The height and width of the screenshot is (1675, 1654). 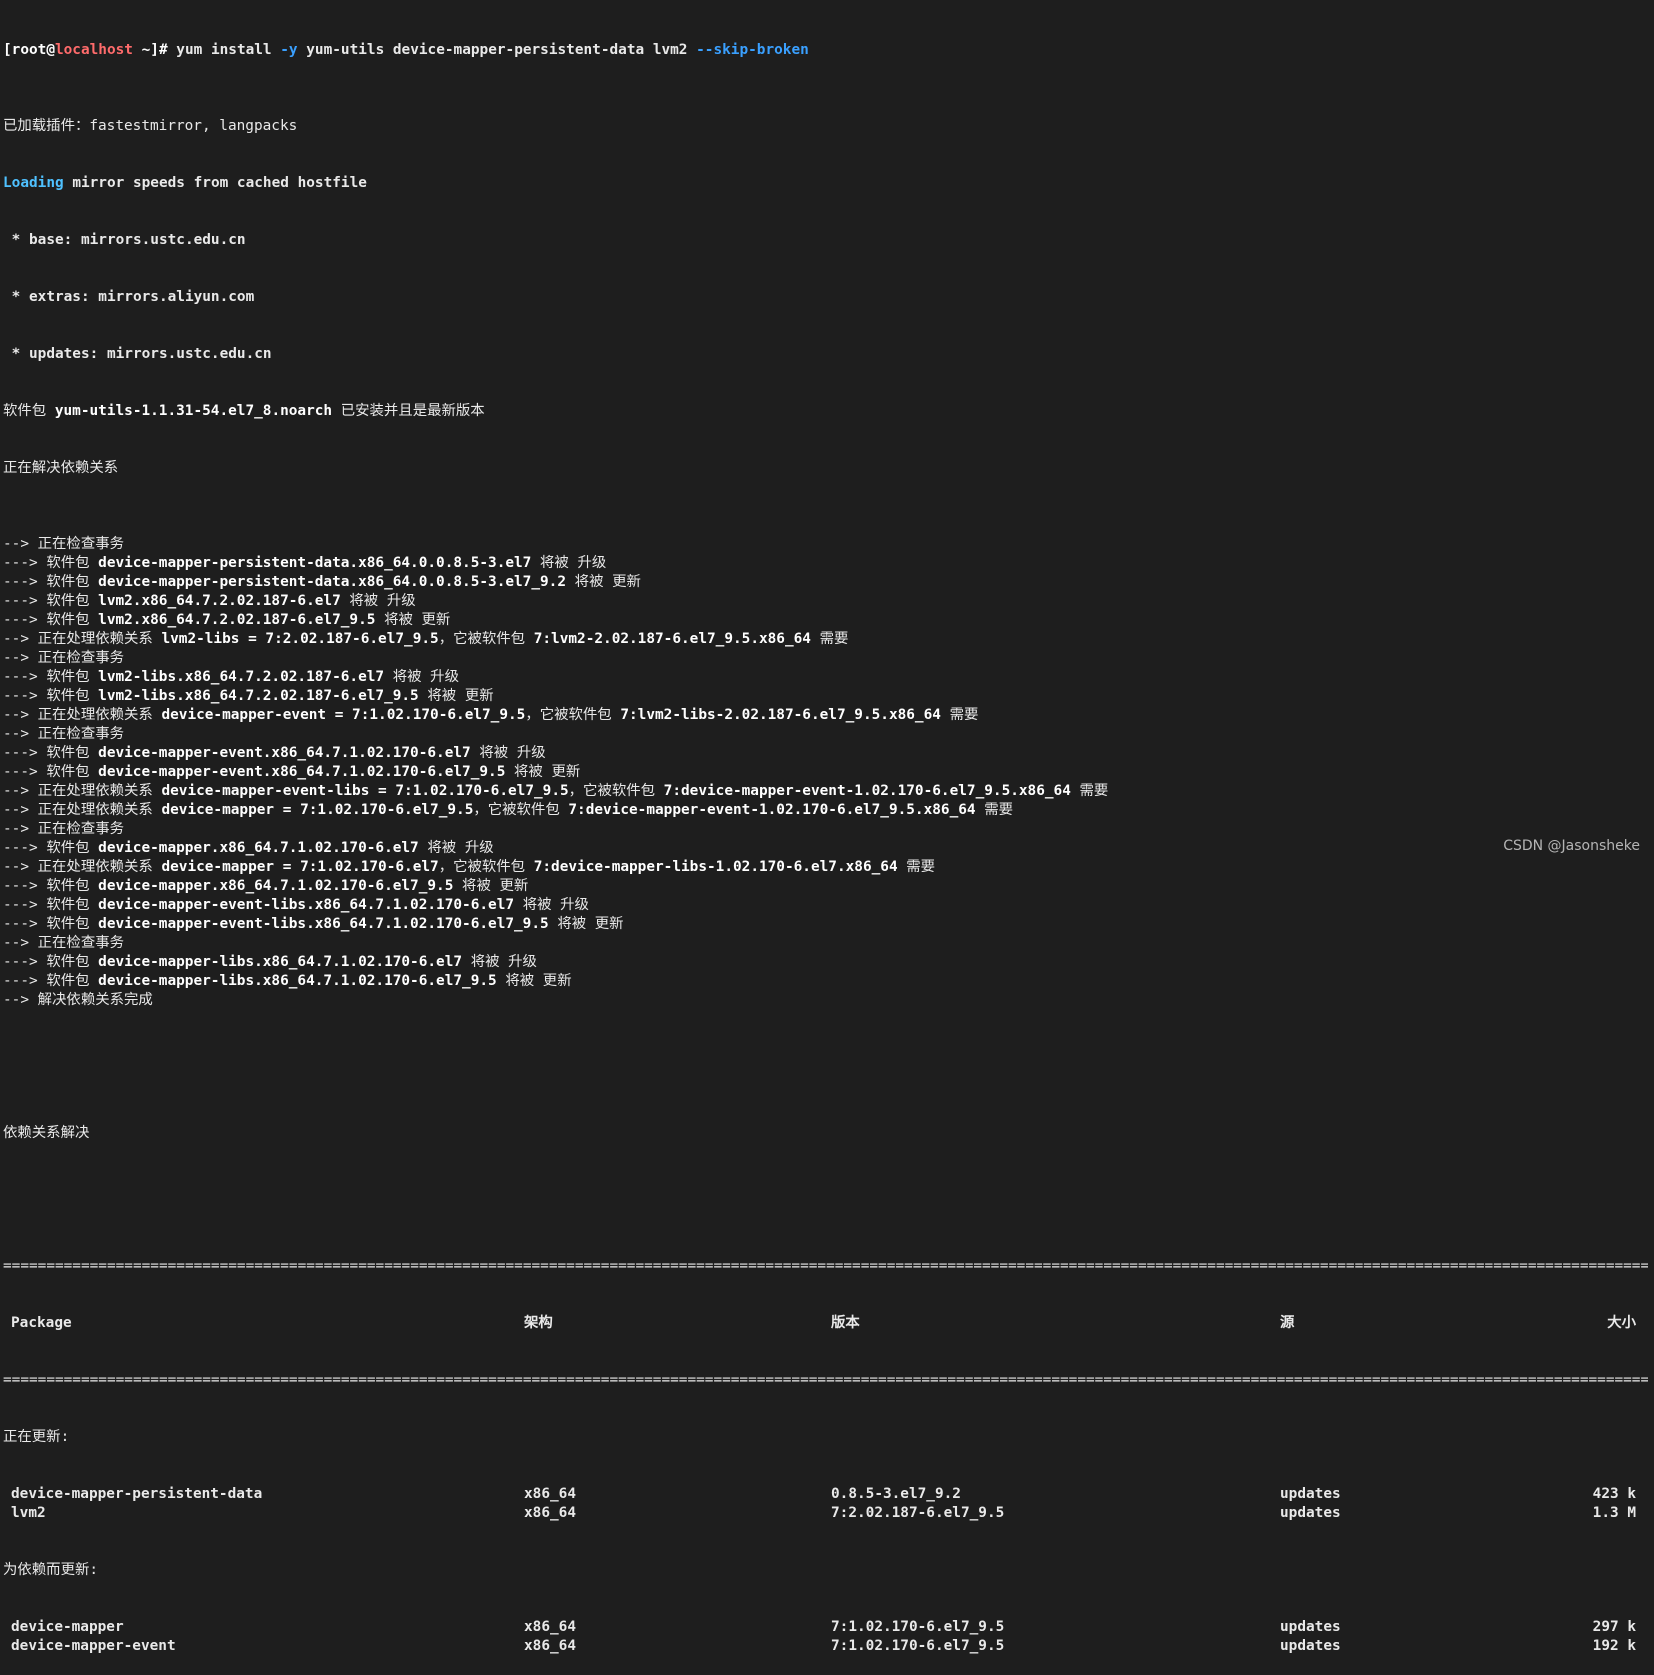 What do you see at coordinates (237, 620) in the screenshot?
I see `log-segment-b: lvm2.x86_64.7.2.02.187-6.el7_9.5` at bounding box center [237, 620].